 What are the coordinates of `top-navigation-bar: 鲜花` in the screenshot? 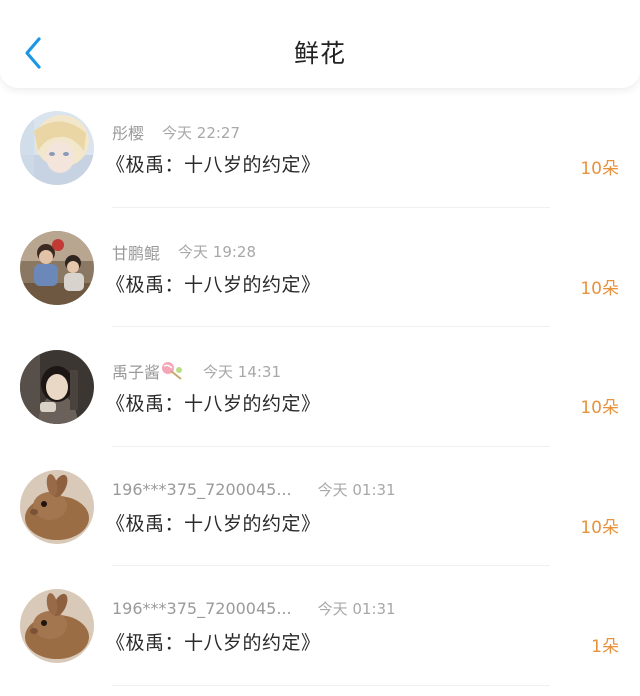 It's located at (320, 44).